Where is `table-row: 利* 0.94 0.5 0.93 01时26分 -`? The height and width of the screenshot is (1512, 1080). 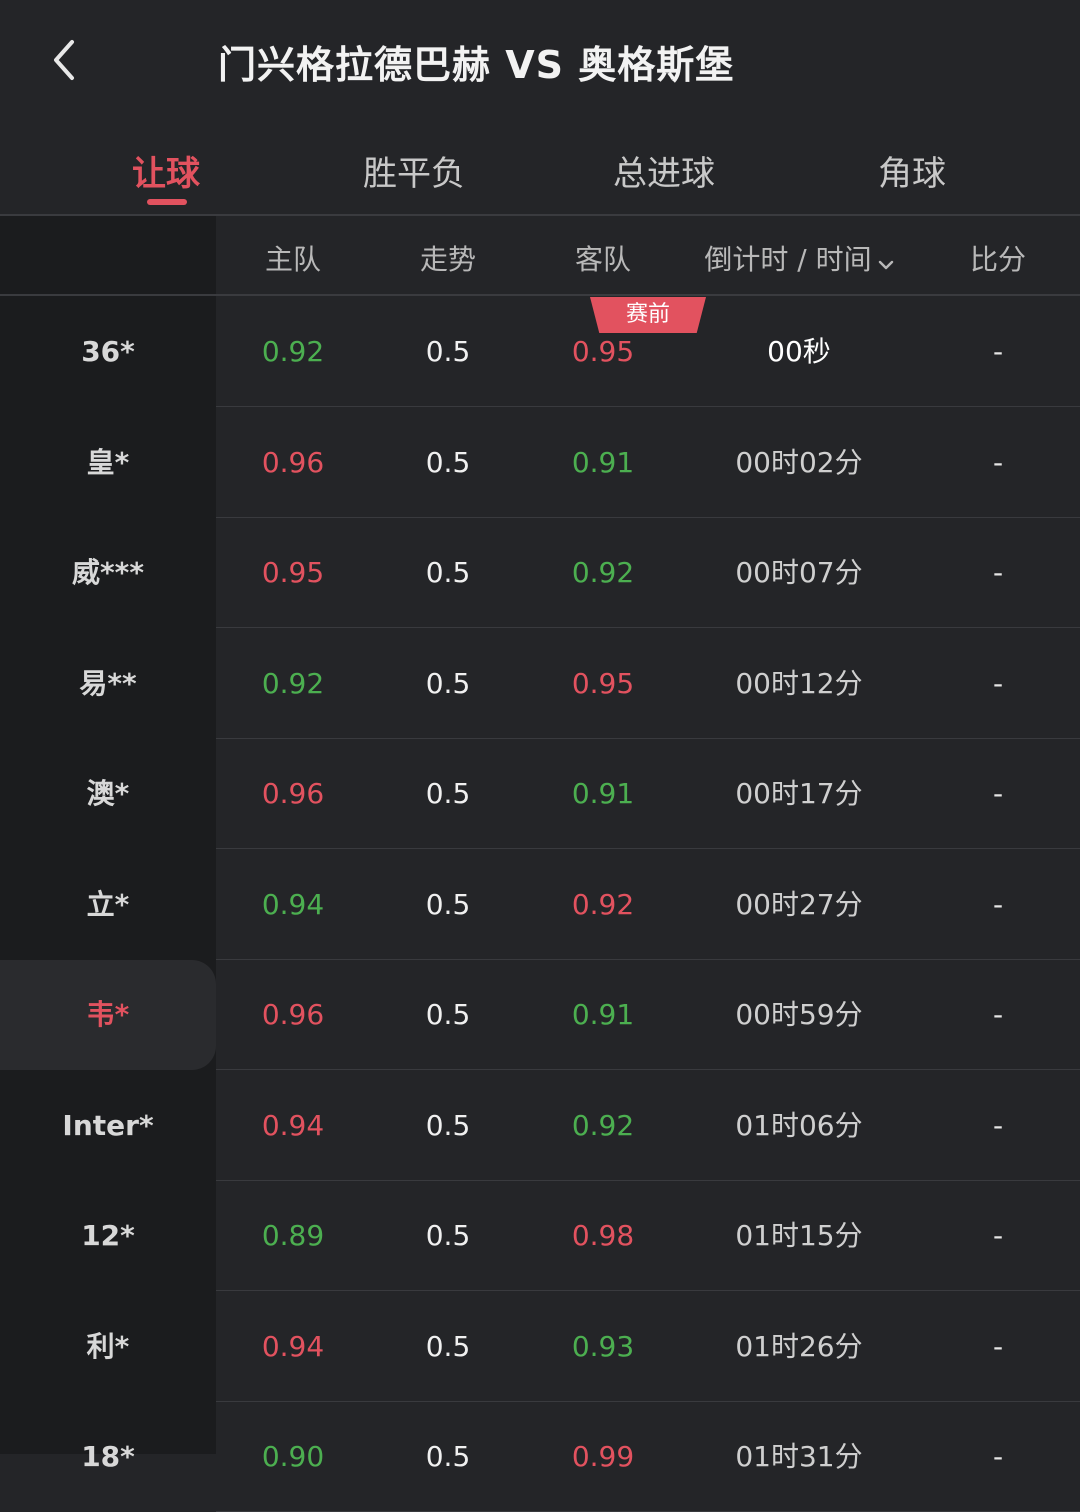
table-row: 利* 0.94 0.5 0.93 01时26分 - is located at coordinates (540, 1347).